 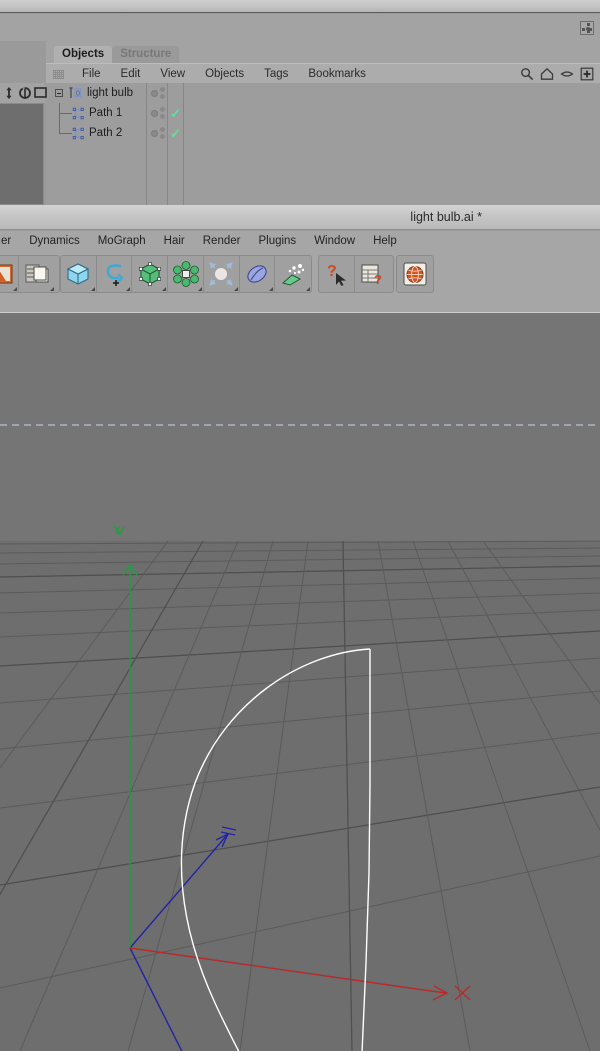 What do you see at coordinates (122, 241) in the screenshot?
I see `menu-mograph: MoGraph` at bounding box center [122, 241].